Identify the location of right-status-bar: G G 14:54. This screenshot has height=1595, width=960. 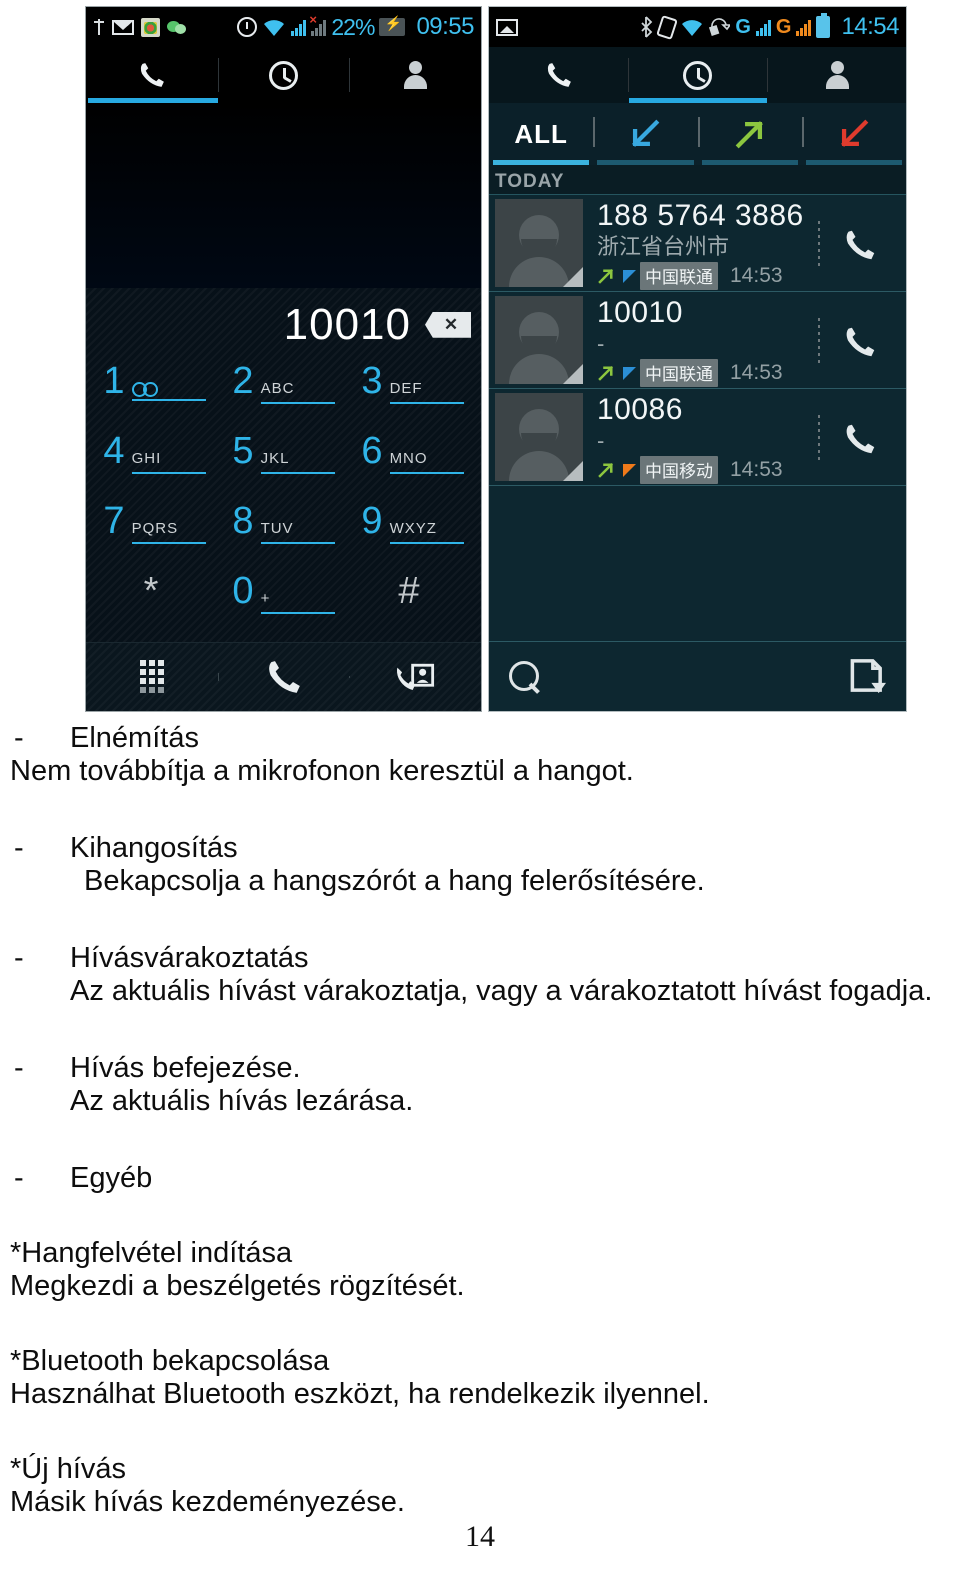
(697, 27).